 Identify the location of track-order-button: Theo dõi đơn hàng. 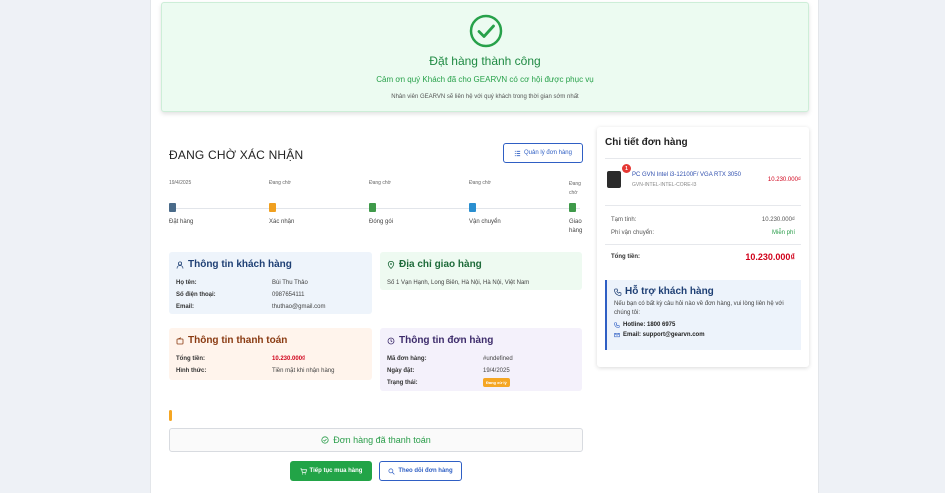
(420, 471).